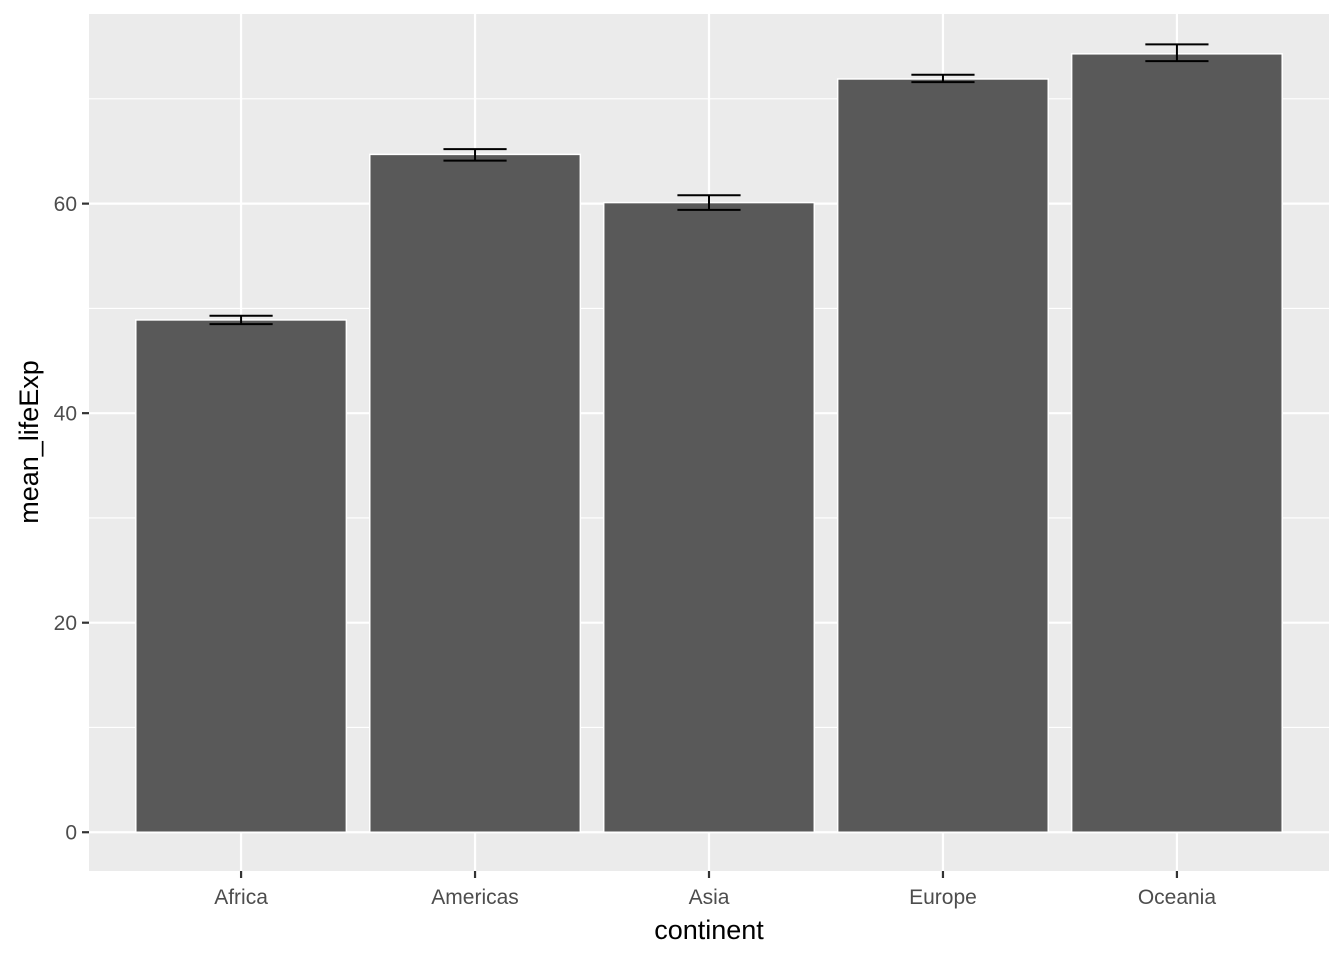  Describe the element at coordinates (709, 897) in the screenshot. I see `x-tick-label: Asia` at that location.